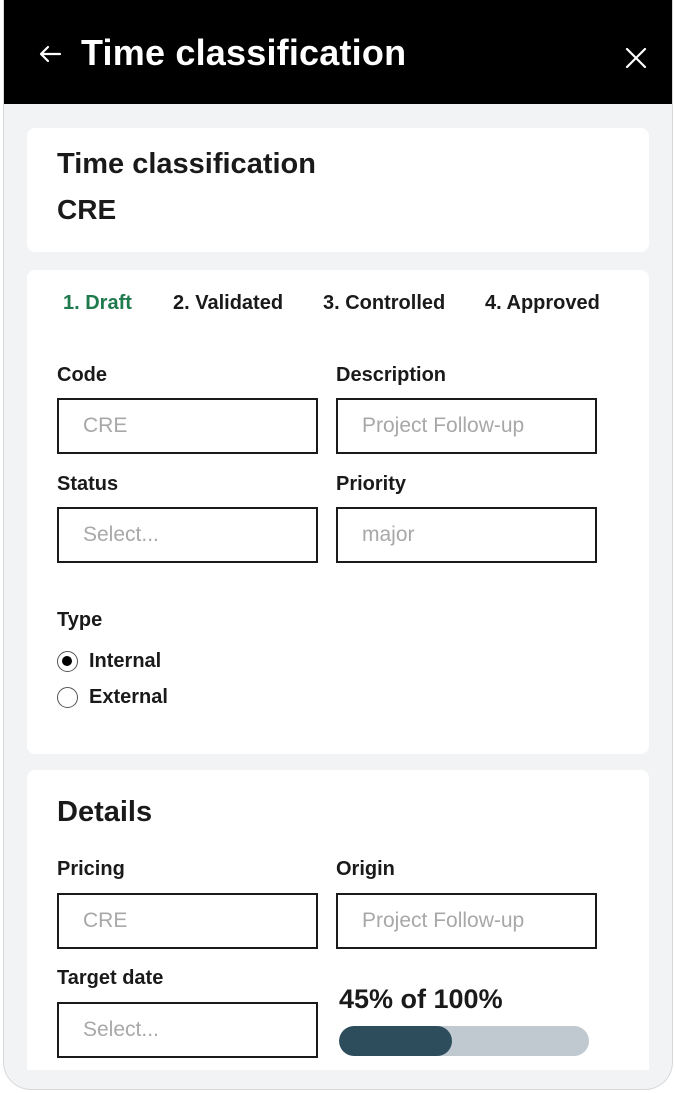 Image resolution: width=675 pixels, height=1093 pixels. Describe the element at coordinates (125, 661) in the screenshot. I see `type-option-label: Internal` at that location.